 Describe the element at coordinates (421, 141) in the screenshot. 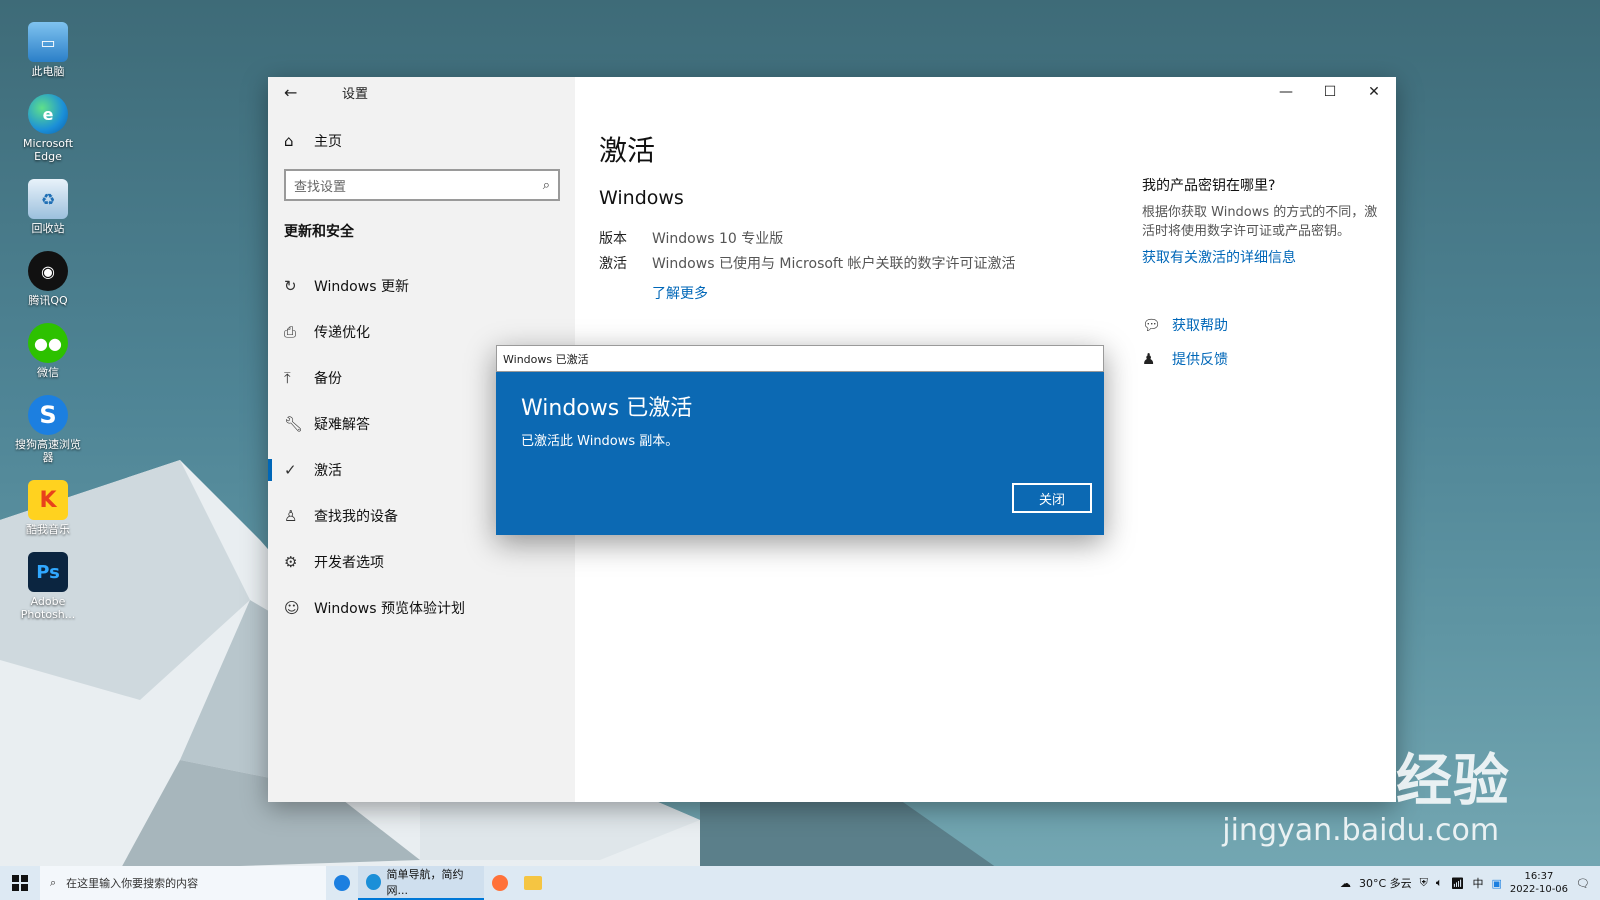

I see `home-link: ⌂ 主页` at that location.